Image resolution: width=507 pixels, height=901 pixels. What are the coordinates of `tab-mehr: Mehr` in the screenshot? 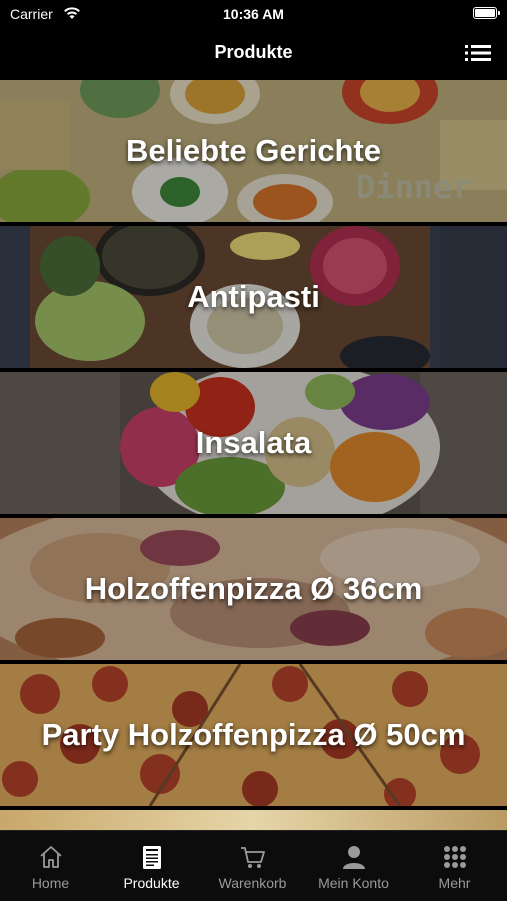 It's located at (454, 866).